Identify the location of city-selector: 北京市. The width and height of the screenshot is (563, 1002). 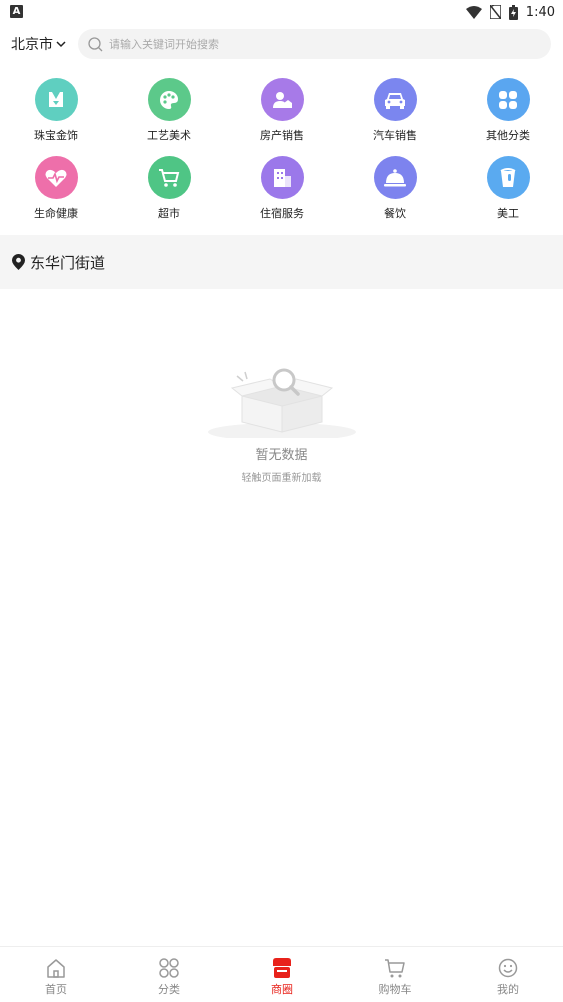
(38, 44).